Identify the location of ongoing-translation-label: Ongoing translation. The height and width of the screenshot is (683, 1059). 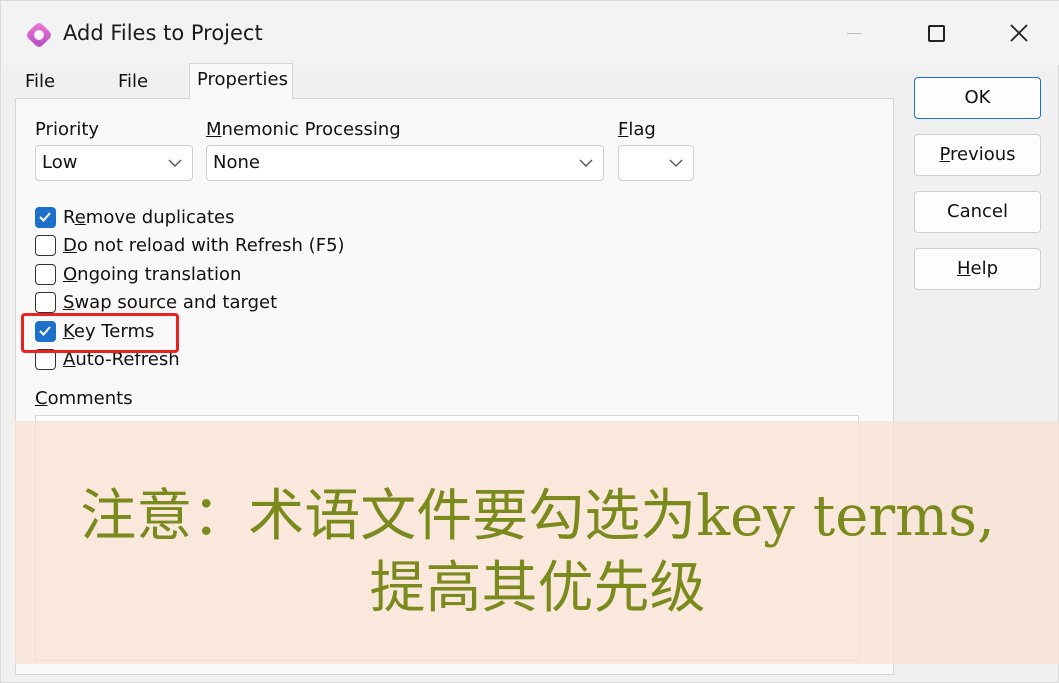
(152, 274).